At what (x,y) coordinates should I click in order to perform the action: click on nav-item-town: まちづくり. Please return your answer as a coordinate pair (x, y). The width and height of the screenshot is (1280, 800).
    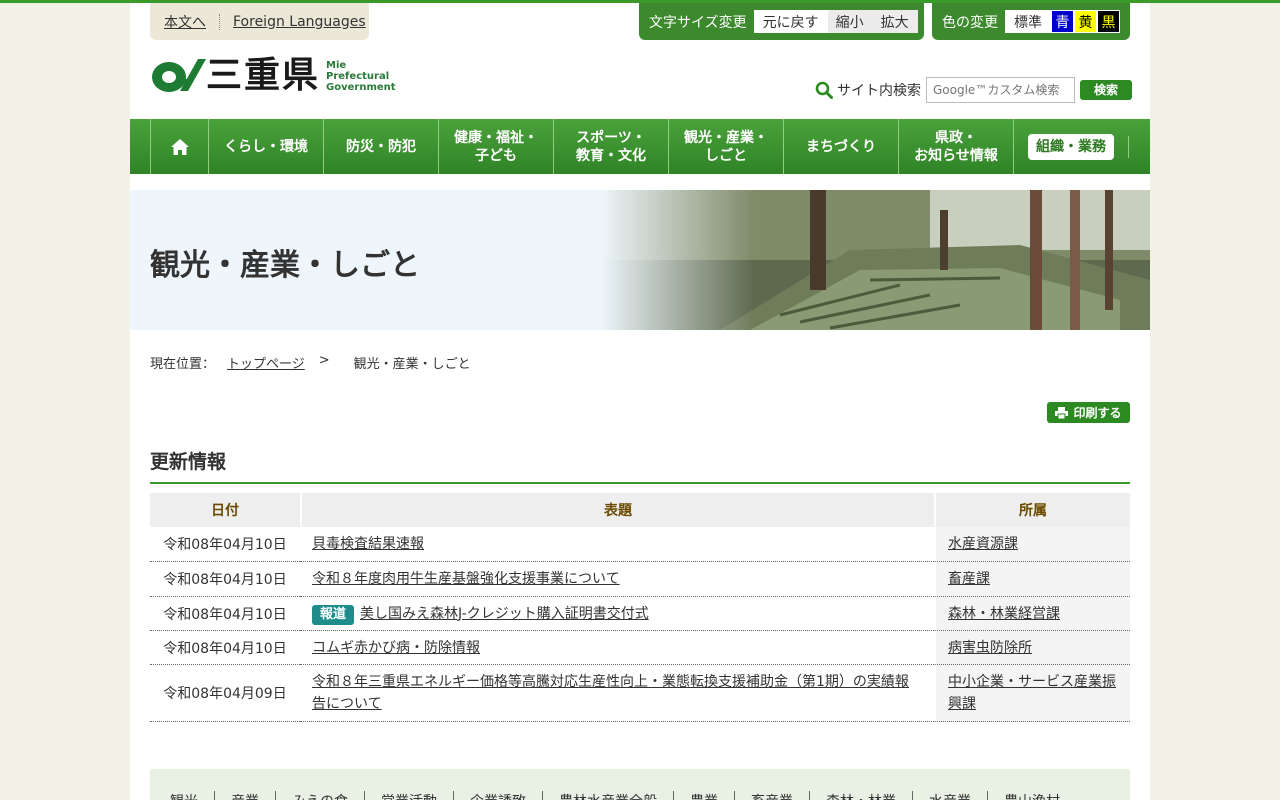
    Looking at the image, I should click on (840, 146).